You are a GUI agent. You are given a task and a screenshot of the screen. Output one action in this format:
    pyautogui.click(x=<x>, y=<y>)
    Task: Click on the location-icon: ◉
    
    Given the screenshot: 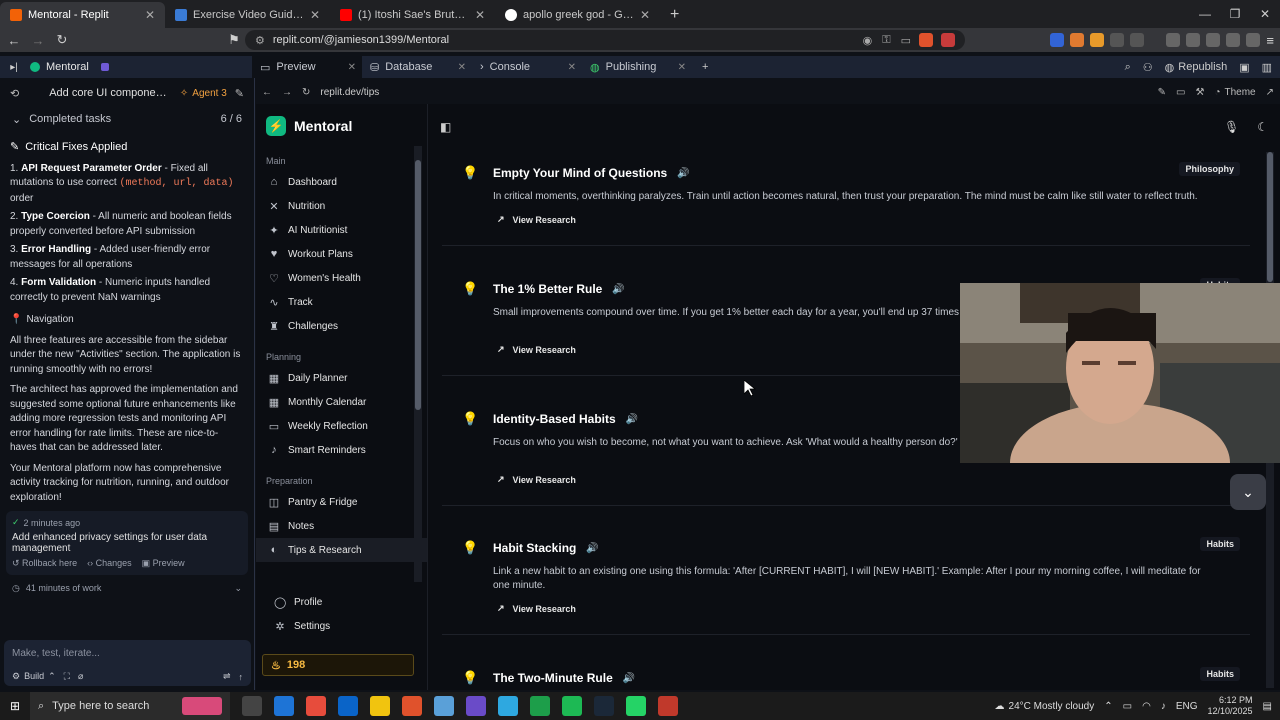 What is the action you would take?
    pyautogui.click(x=868, y=40)
    